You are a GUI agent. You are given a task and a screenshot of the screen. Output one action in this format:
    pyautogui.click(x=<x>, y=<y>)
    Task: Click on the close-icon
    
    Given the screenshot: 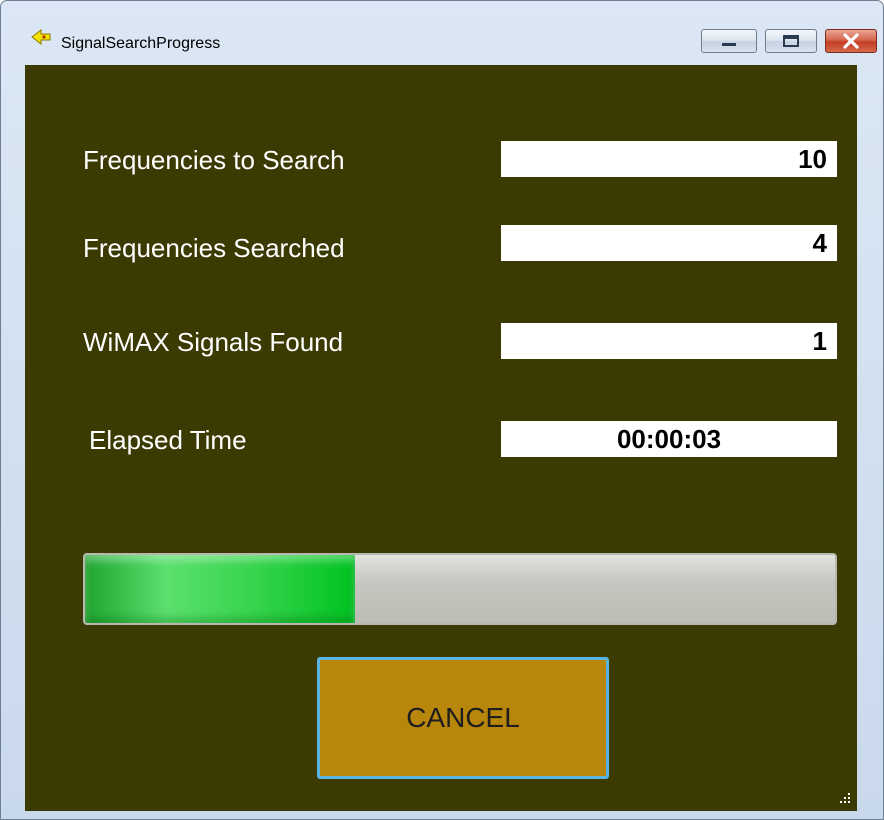 What is the action you would take?
    pyautogui.click(x=851, y=41)
    